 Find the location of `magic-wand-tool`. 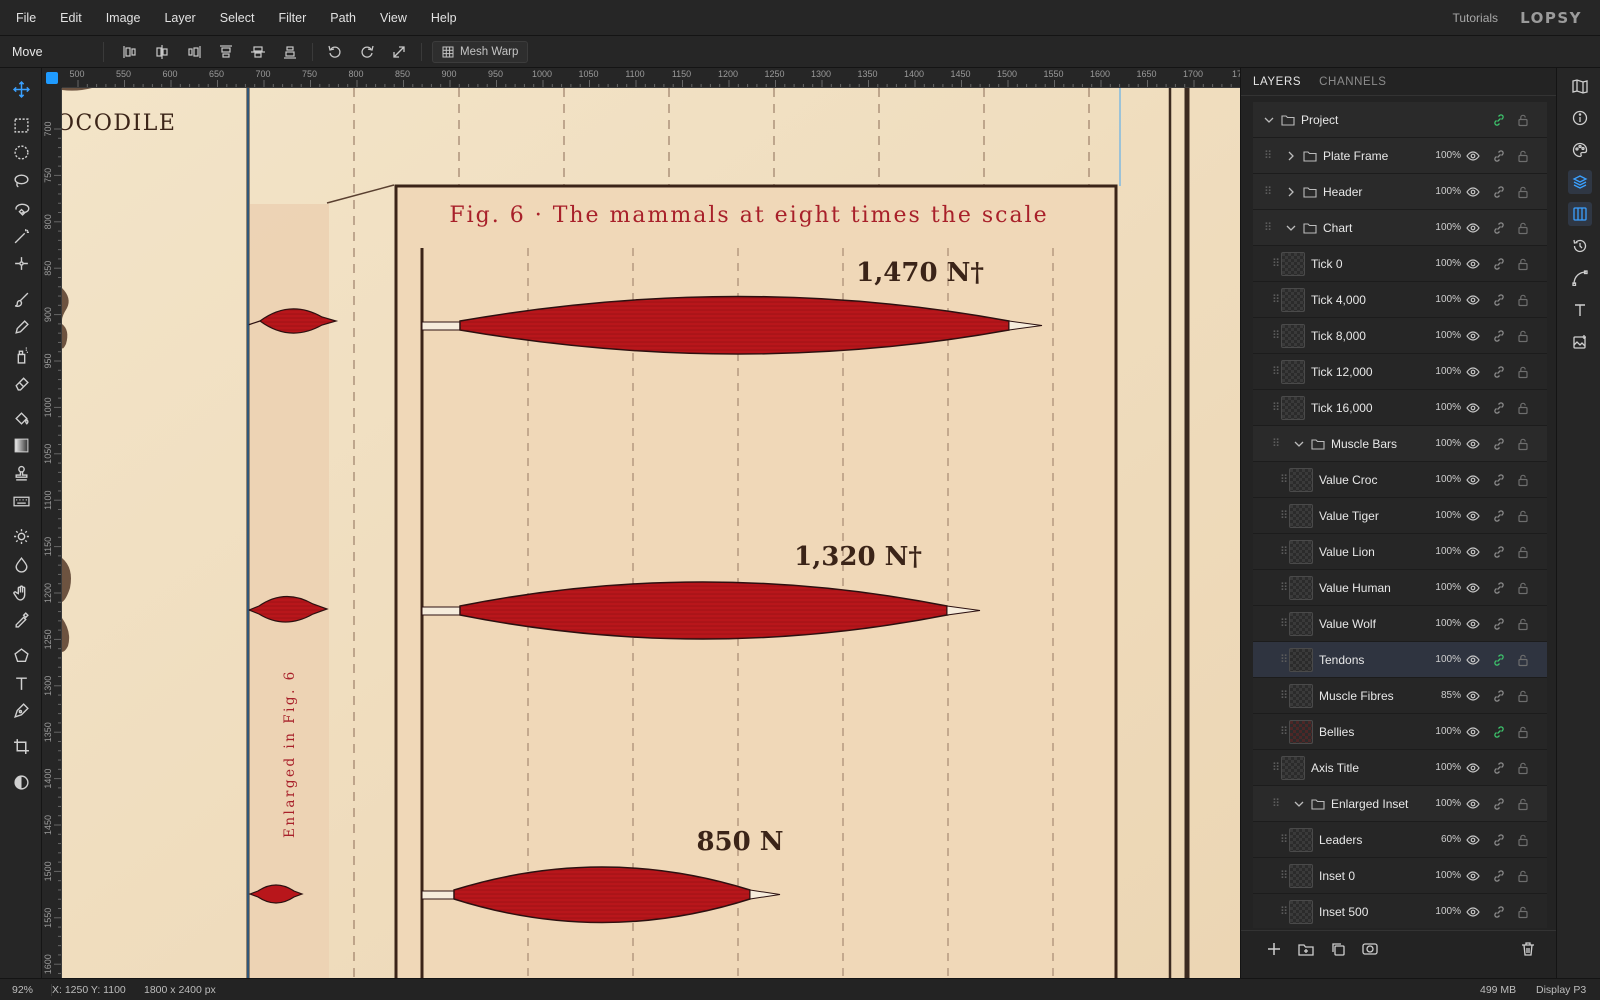

magic-wand-tool is located at coordinates (21, 236).